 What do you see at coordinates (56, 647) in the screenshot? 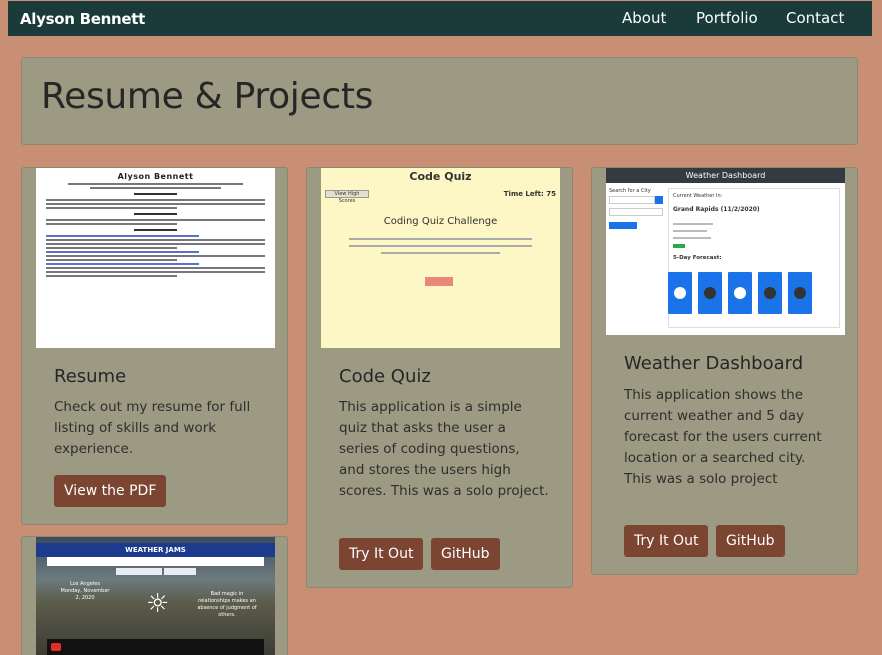
I see `youtube-icon` at bounding box center [56, 647].